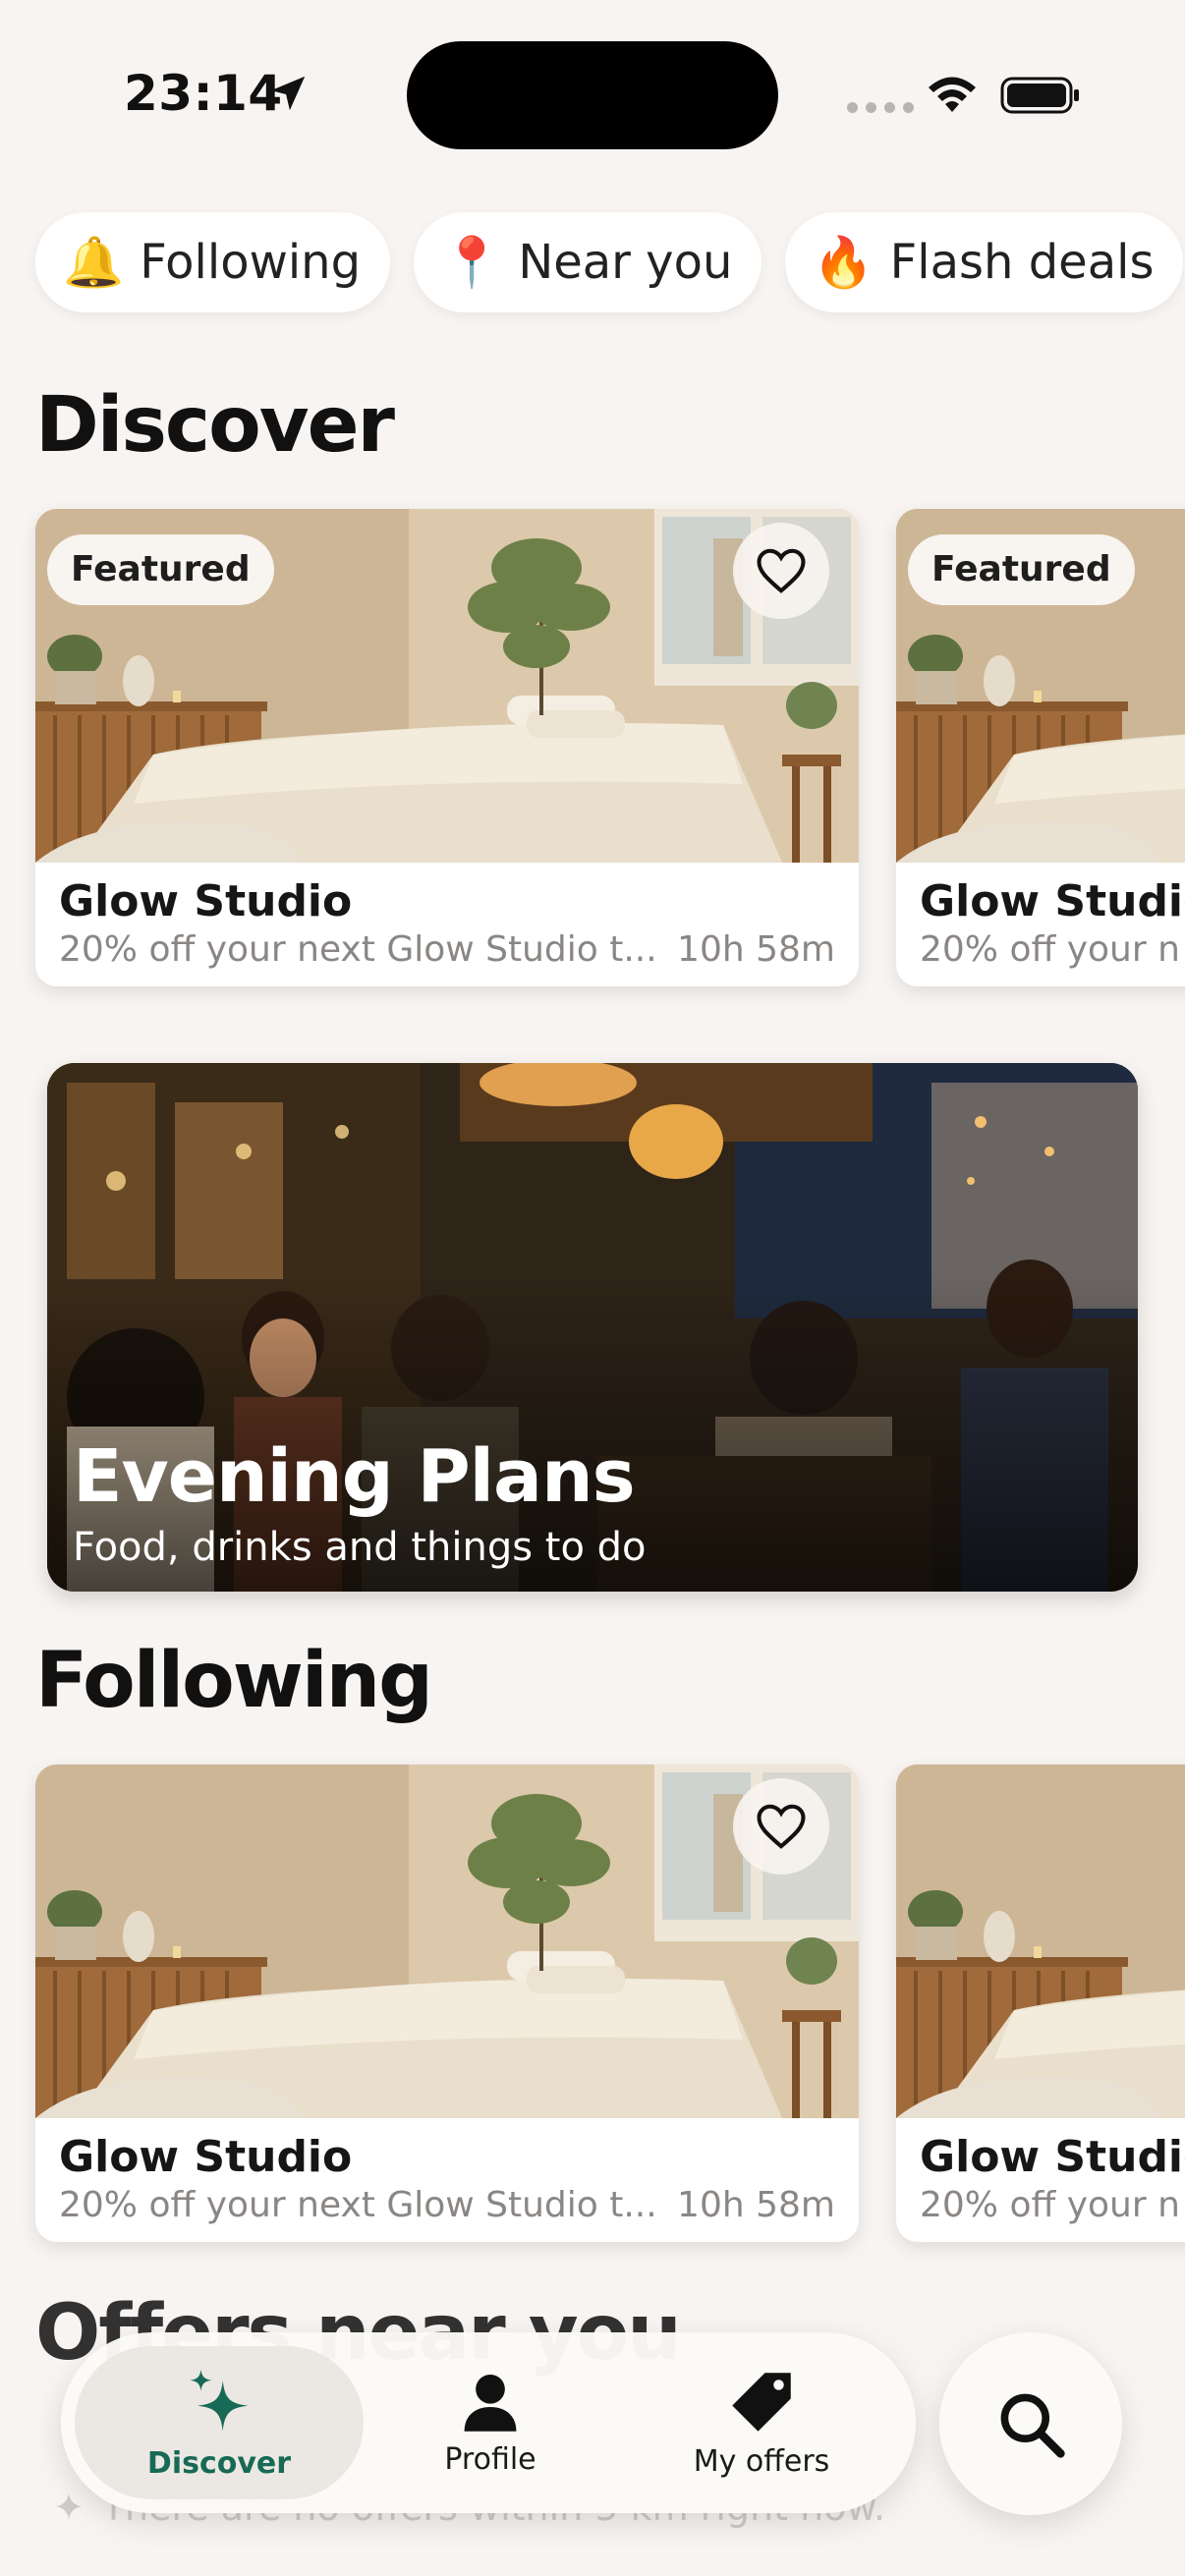 The width and height of the screenshot is (1185, 2576). What do you see at coordinates (354, 1476) in the screenshot?
I see `banner-title: Evening Plans` at bounding box center [354, 1476].